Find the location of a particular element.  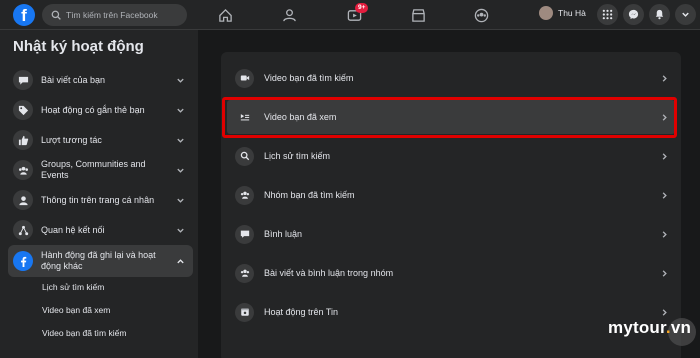

row-groups-searched: Nhóm bạn đã tìm kiếm is located at coordinates (451, 195).